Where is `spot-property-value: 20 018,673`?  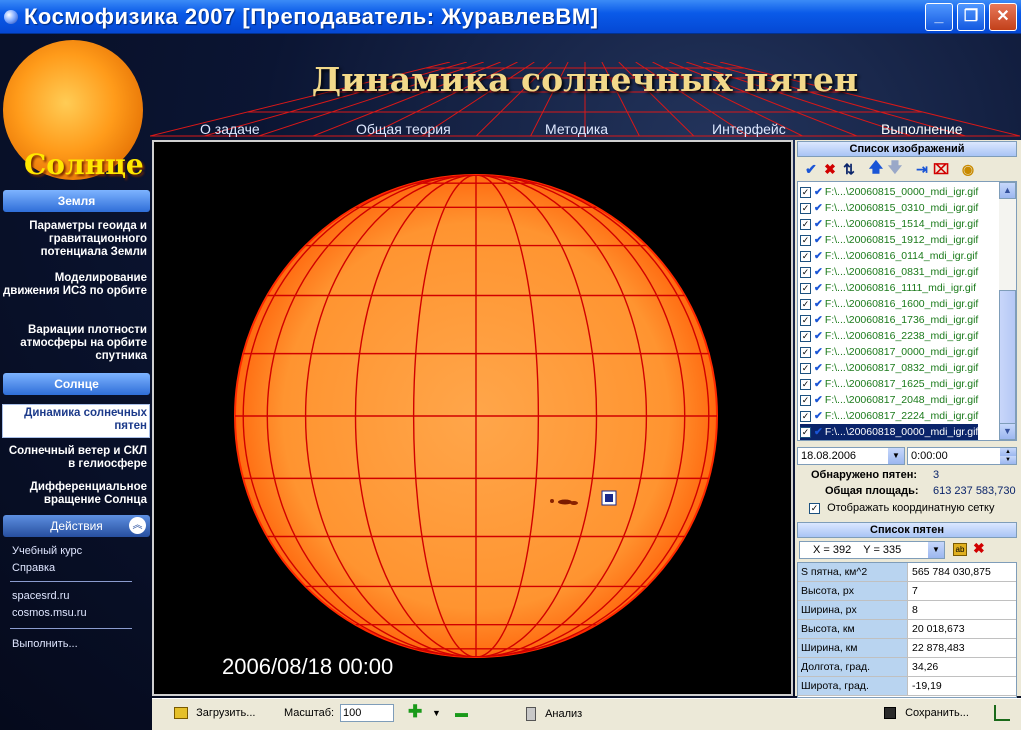
spot-property-value: 20 018,673 is located at coordinates (963, 629).